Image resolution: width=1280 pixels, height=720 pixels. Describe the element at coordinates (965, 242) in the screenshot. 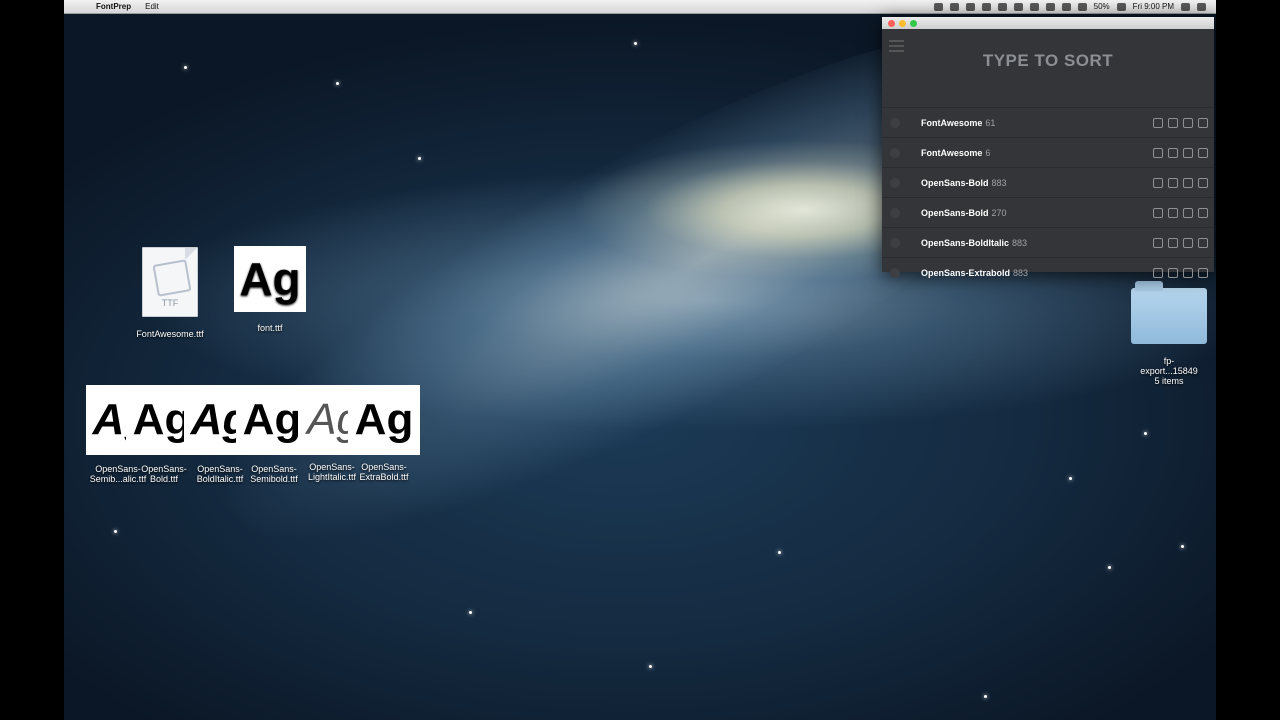

I see `font-name: OpenSans-BoldItalic` at that location.